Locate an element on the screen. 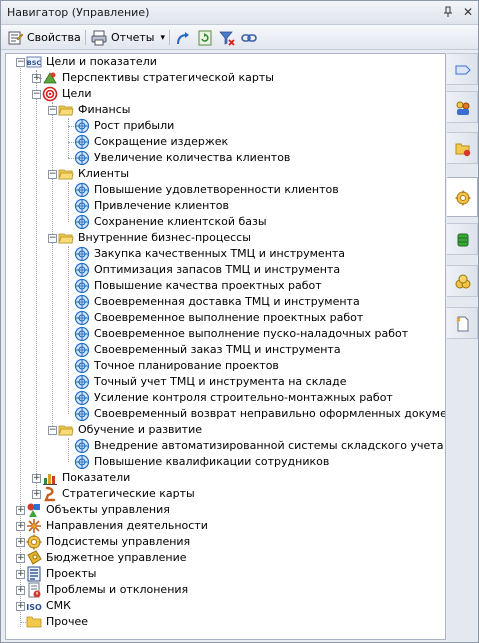 This screenshot has width=479, height=643. side-tab-people is located at coordinates (462, 107).